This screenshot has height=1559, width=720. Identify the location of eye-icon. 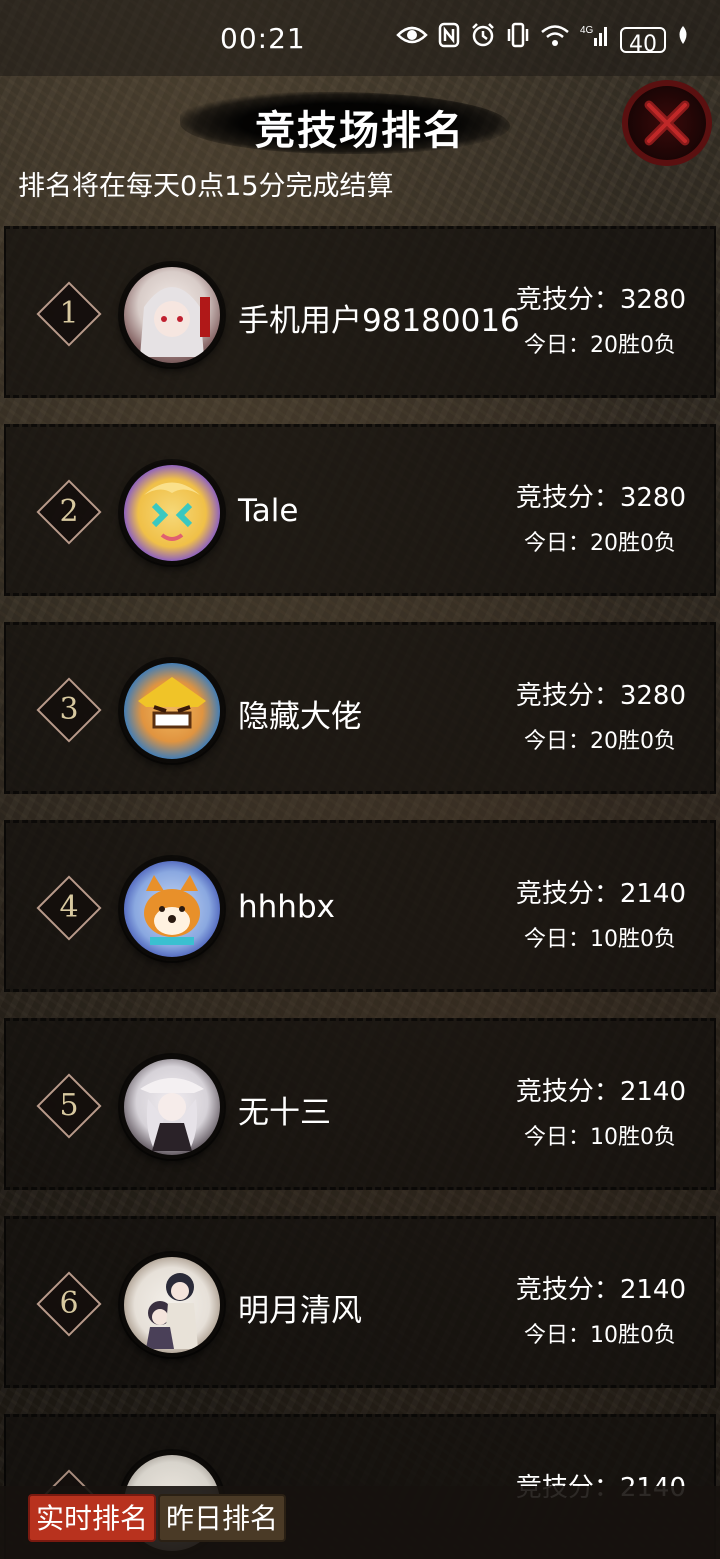
(412, 40).